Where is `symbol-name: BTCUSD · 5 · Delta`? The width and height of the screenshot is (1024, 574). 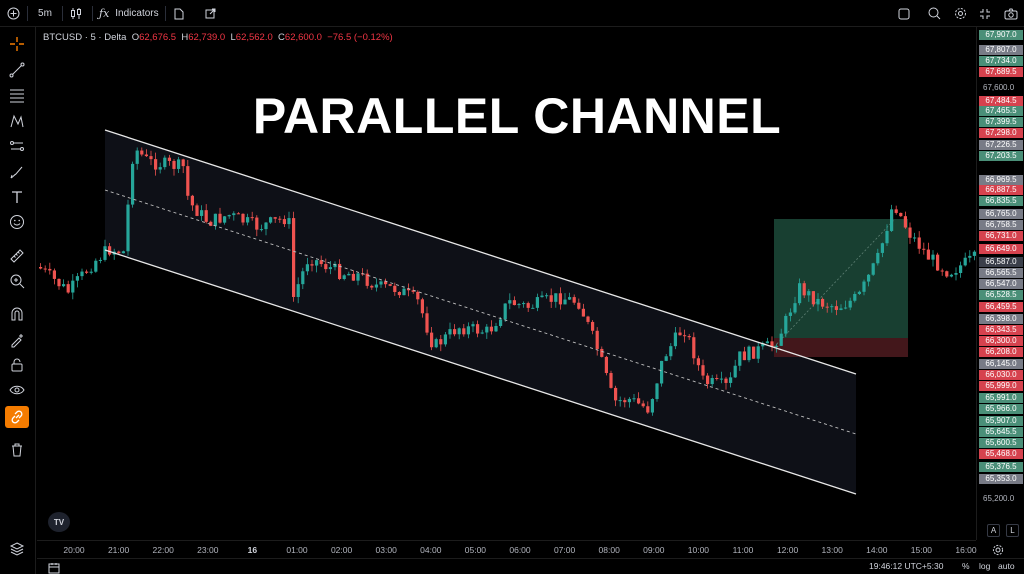 symbol-name: BTCUSD · 5 · Delta is located at coordinates (84, 37).